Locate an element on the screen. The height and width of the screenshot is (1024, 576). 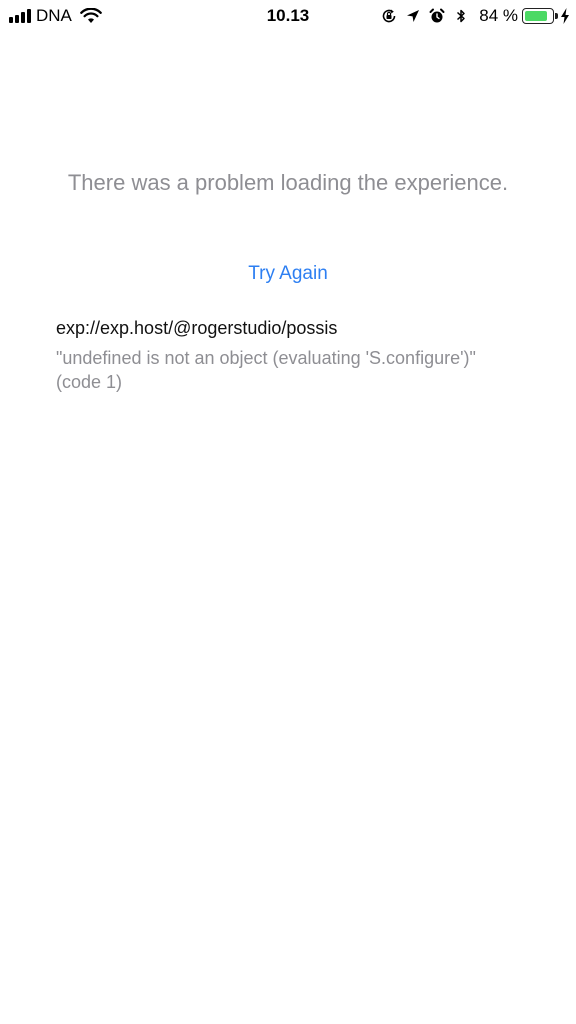
location-icon is located at coordinates (413, 16).